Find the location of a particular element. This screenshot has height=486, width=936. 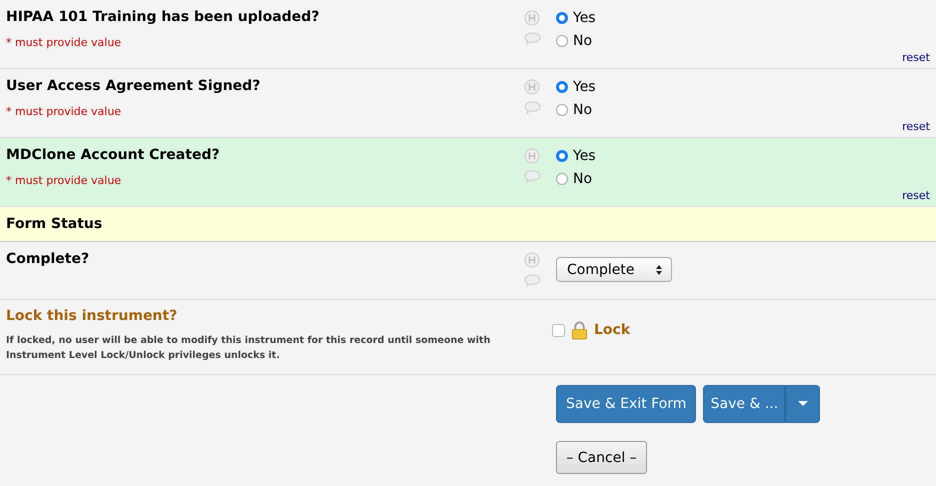

status-dropdown: Complete is located at coordinates (614, 269).